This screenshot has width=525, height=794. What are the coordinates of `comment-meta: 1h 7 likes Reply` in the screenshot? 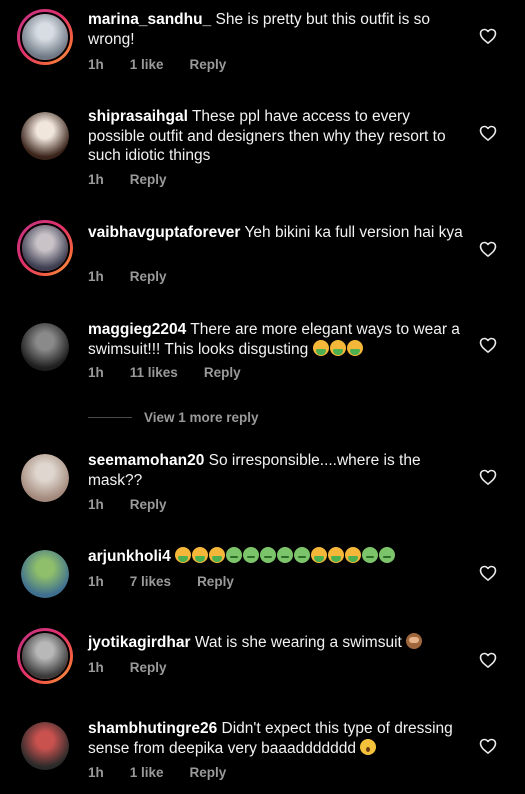 It's located at (174, 581).